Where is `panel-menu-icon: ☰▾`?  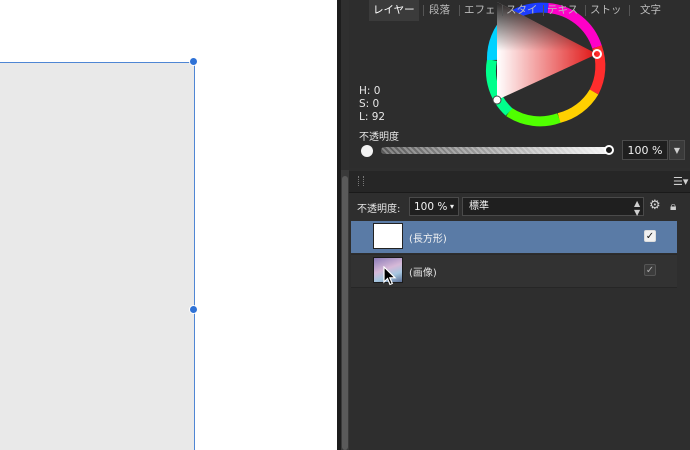
panel-menu-icon: ☰▾ is located at coordinates (680, 181).